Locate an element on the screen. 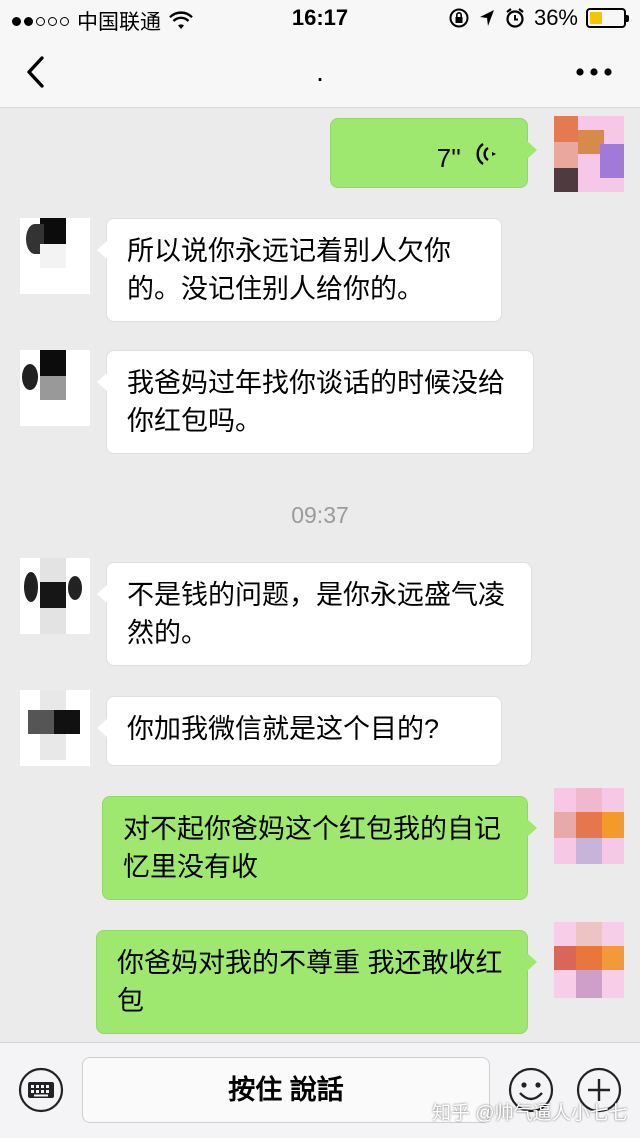 Image resolution: width=640 pixels, height=1138 pixels. incoming-message-bubble: 不是钱的问题，是你永远盛气凌然的。 is located at coordinates (314, 614).